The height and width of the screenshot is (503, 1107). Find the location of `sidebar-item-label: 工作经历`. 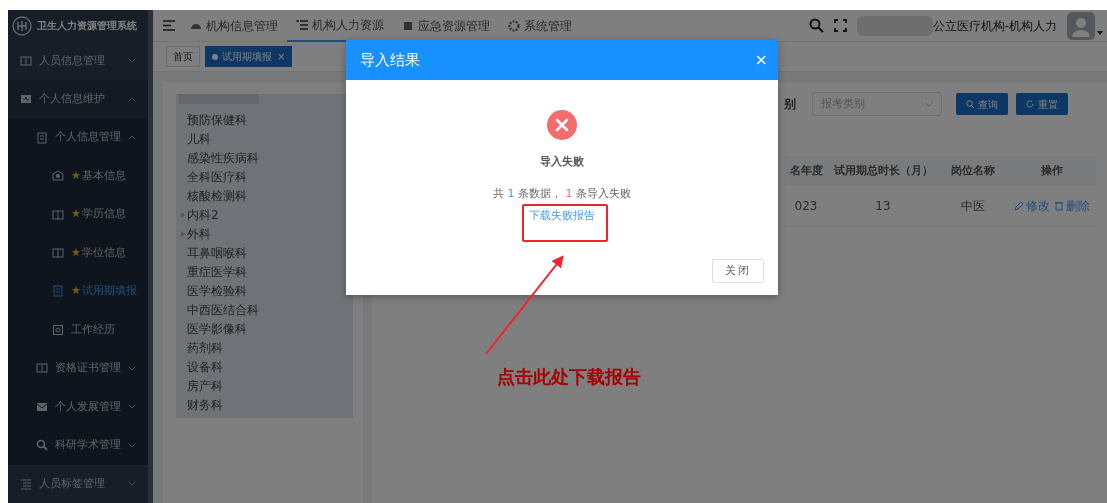

sidebar-item-label: 工作经历 is located at coordinates (93, 329).